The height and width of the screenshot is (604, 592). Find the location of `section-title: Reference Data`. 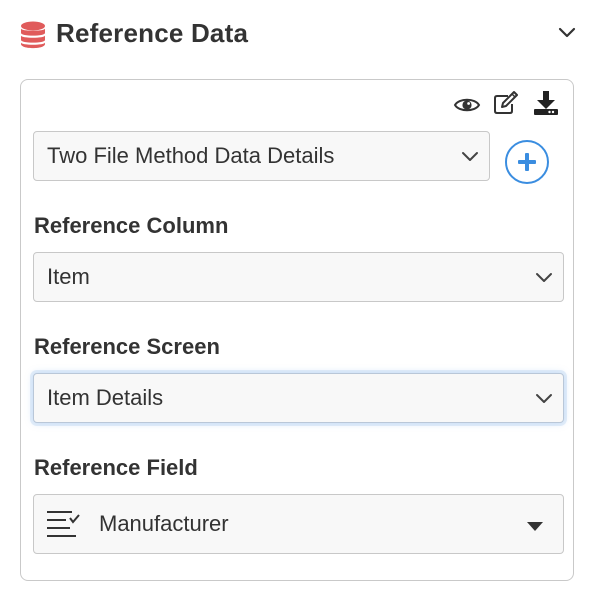

section-title: Reference Data is located at coordinates (152, 33).